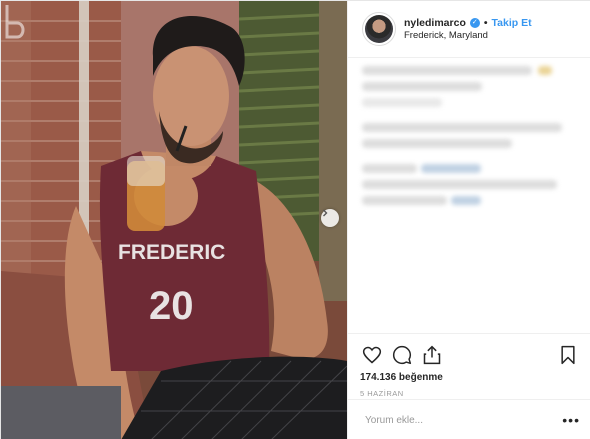 The image size is (590, 439). Describe the element at coordinates (468, 23) in the screenshot. I see `username-row: nyledimarco ✓ • Takip Et` at that location.